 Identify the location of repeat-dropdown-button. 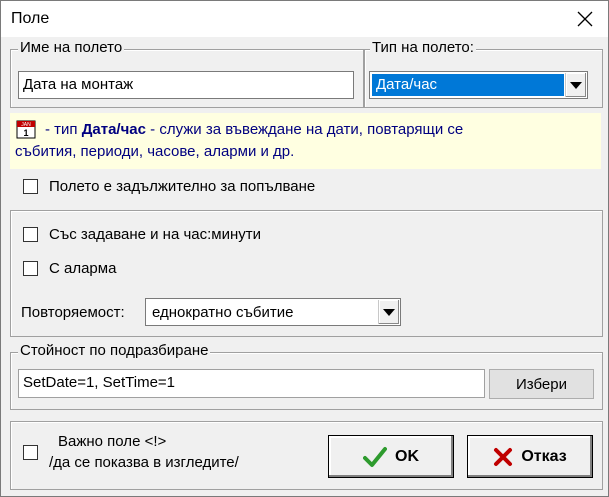
(388, 312).